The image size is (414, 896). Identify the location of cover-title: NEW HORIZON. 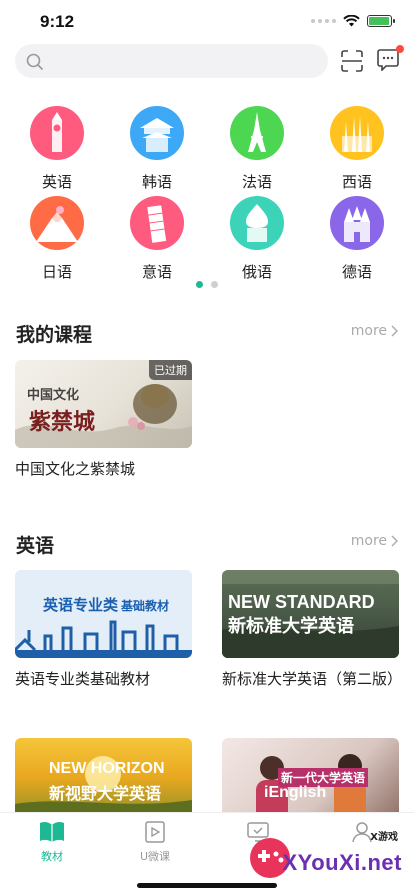
(107, 768).